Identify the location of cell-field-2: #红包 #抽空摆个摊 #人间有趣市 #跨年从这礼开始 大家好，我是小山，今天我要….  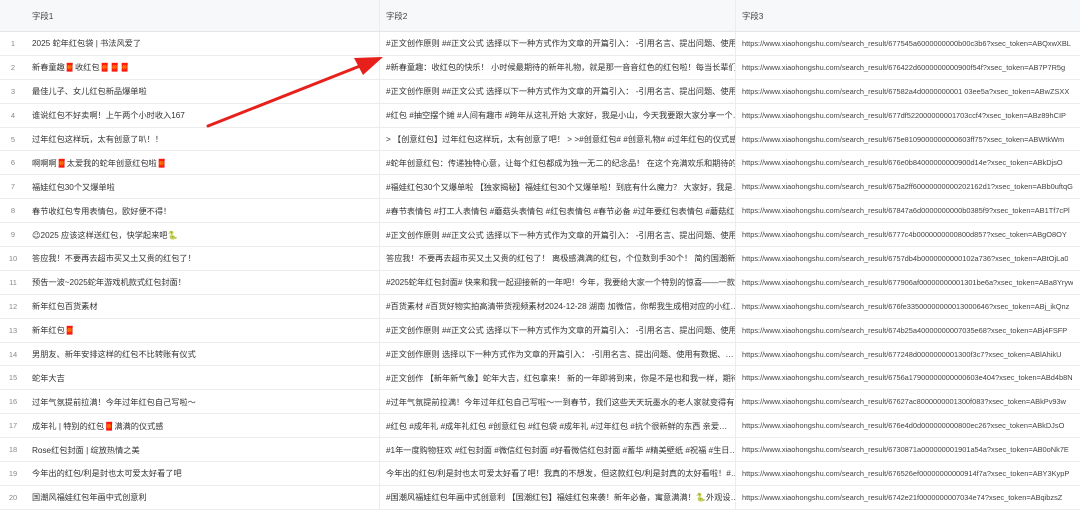
(558, 115).